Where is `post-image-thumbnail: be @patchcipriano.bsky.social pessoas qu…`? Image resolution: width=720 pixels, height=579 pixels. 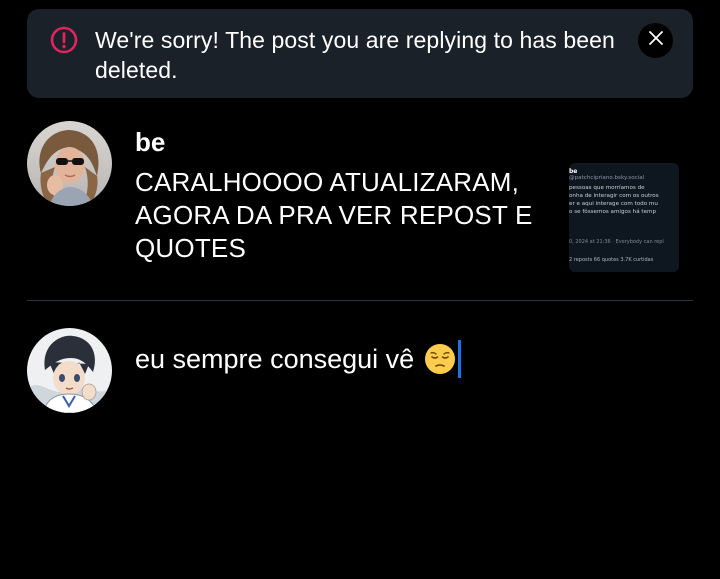
post-image-thumbnail: be @patchcipriano.bsky.social pessoas qu… is located at coordinates (624, 217).